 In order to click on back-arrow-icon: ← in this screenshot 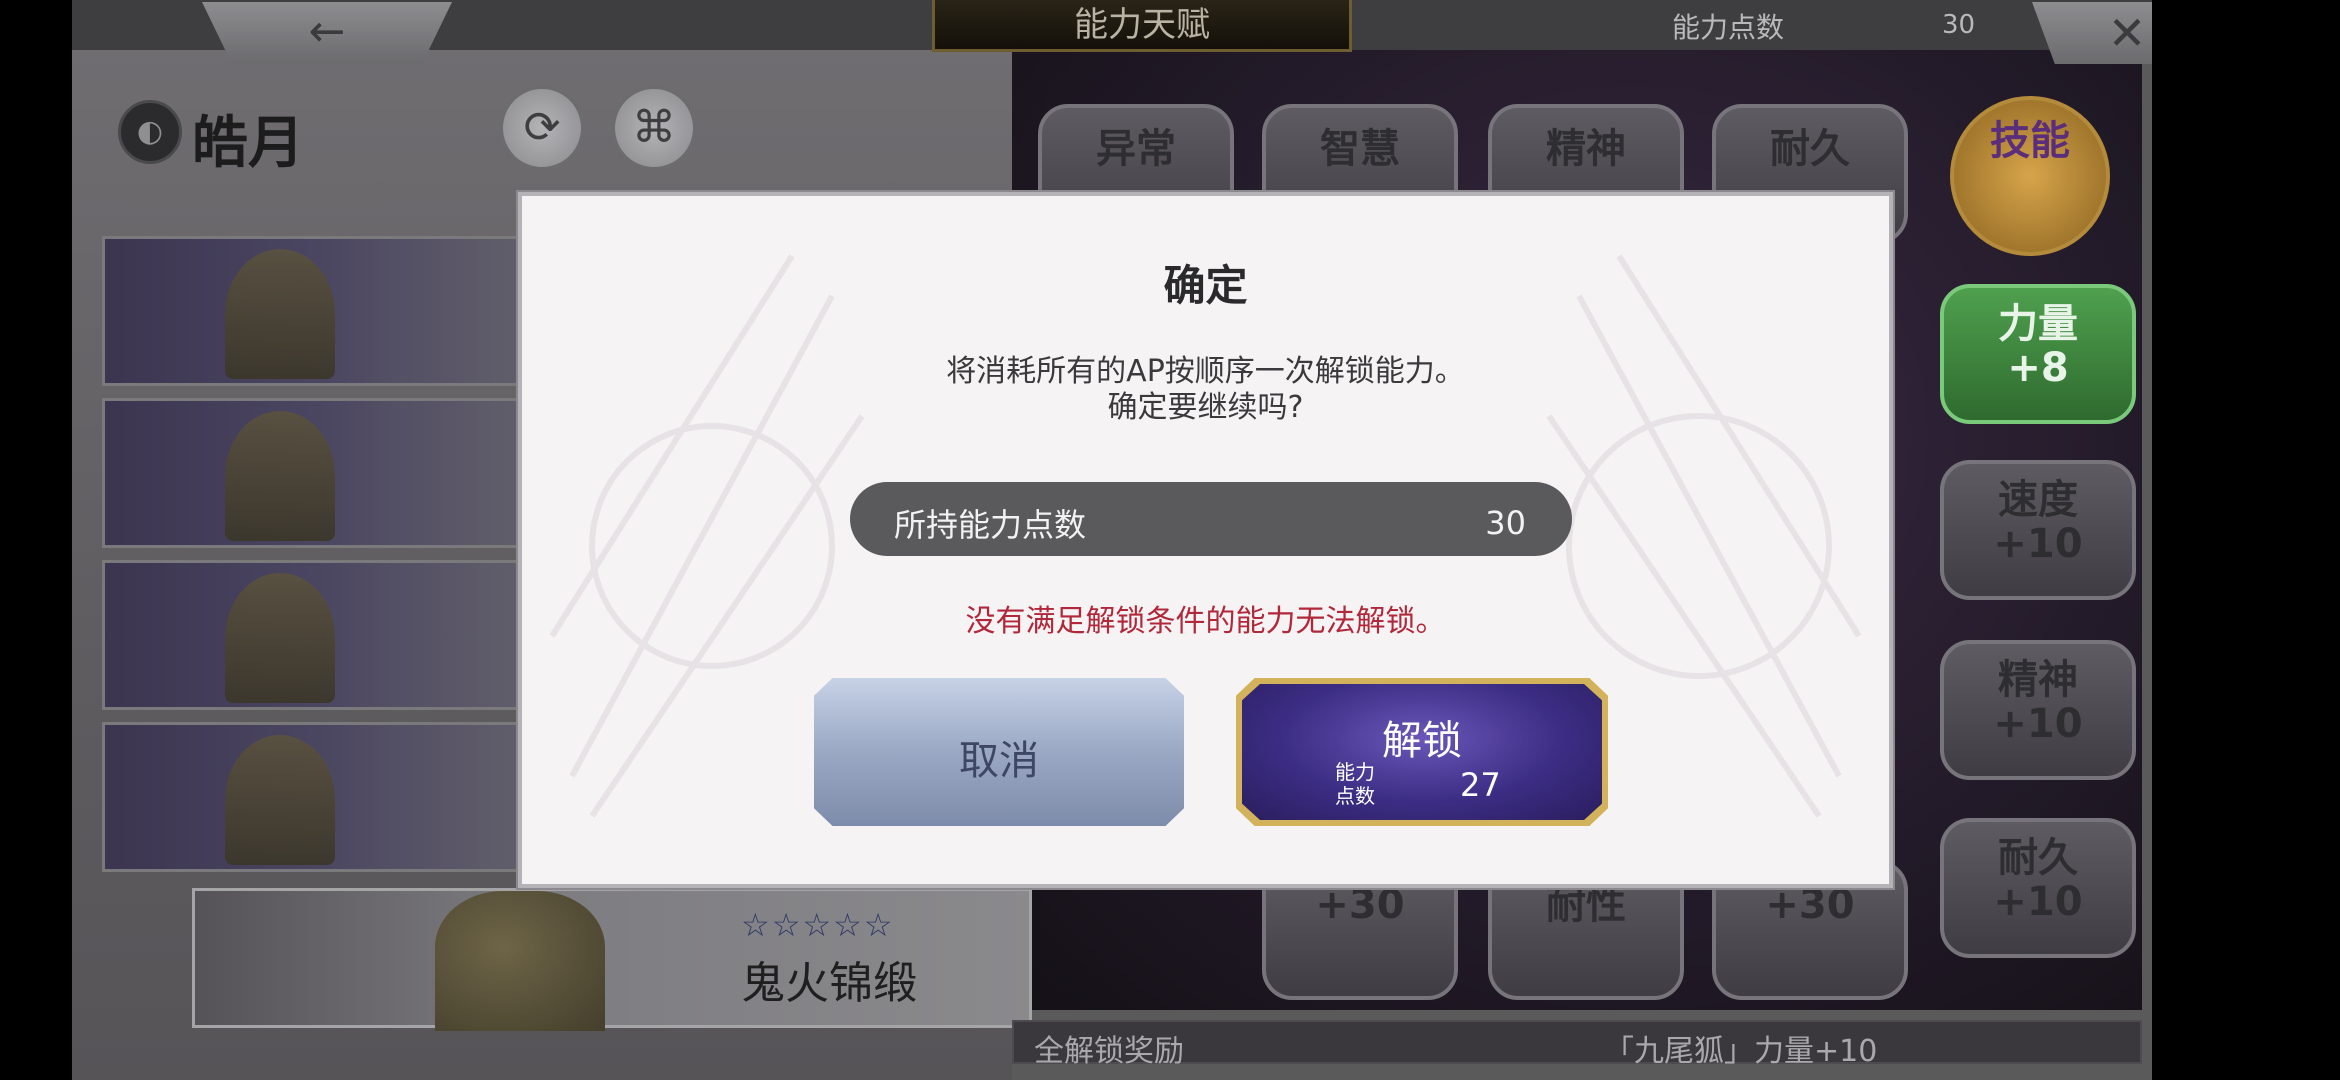, I will do `click(327, 31)`.